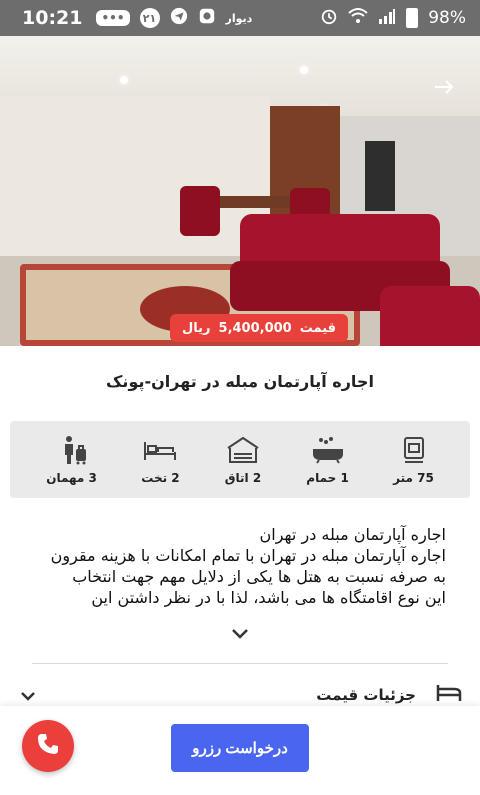 The height and width of the screenshot is (795, 480). What do you see at coordinates (52, 18) in the screenshot?
I see `status-time: 10:21` at bounding box center [52, 18].